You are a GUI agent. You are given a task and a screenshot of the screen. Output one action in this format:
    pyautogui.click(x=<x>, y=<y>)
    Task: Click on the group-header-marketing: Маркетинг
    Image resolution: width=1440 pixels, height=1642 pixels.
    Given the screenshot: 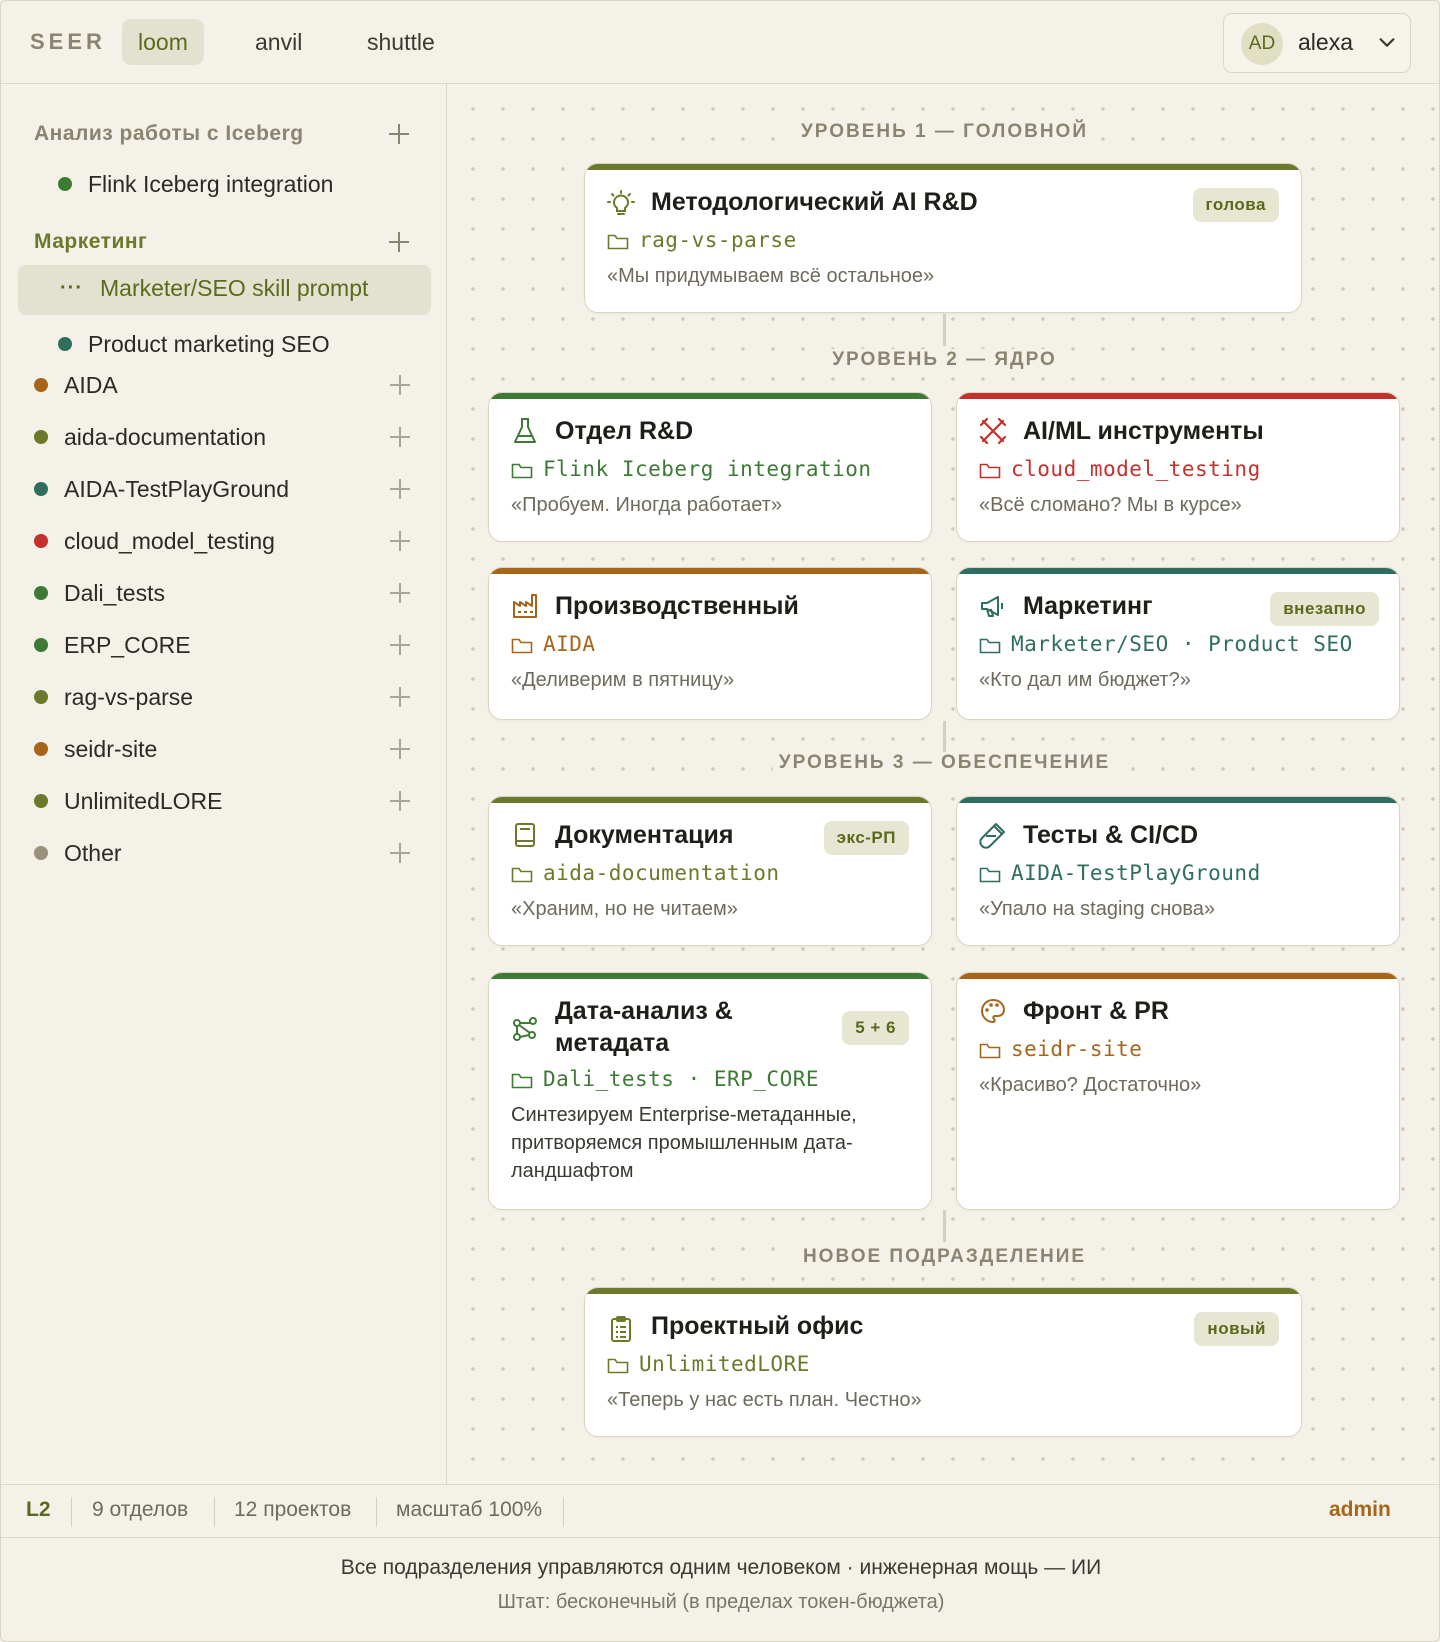 What is the action you would take?
    pyautogui.click(x=91, y=241)
    